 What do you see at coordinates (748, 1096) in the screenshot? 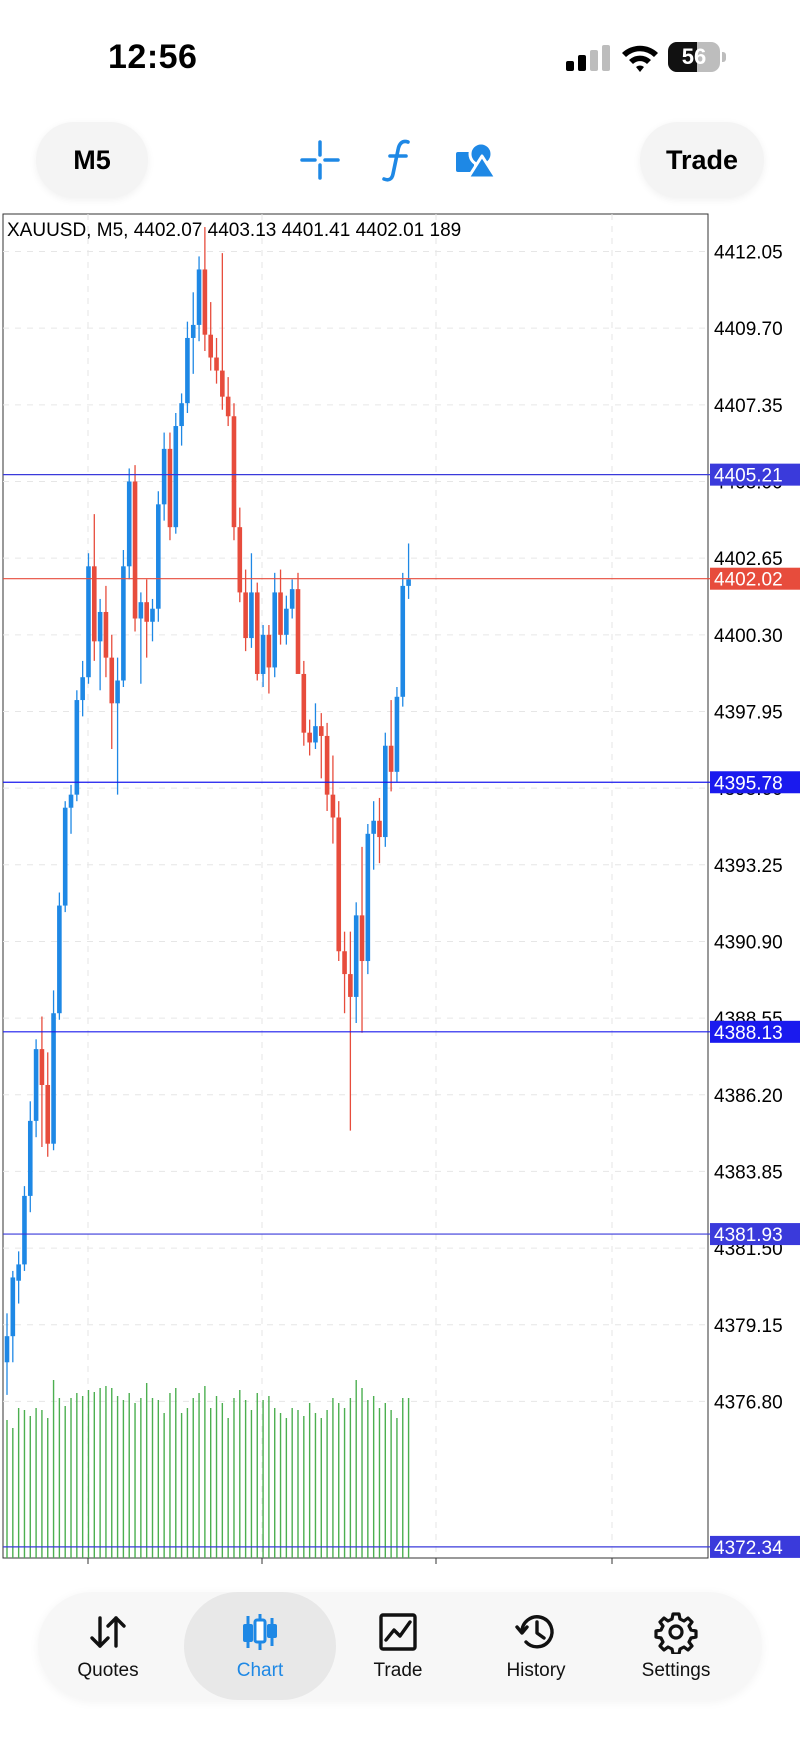
I see `price-axis-label: 4386.20` at bounding box center [748, 1096].